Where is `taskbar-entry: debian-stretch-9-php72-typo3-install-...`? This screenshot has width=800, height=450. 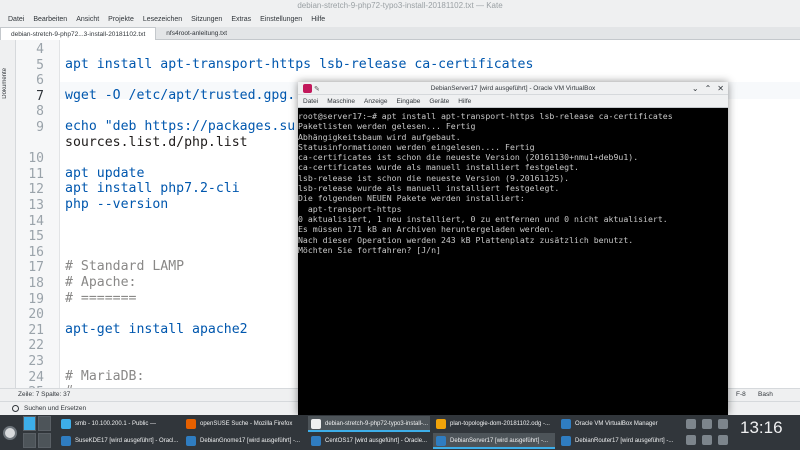
taskbar-entry: debian-stretch-9-php72-typo3-install-... is located at coordinates (369, 424).